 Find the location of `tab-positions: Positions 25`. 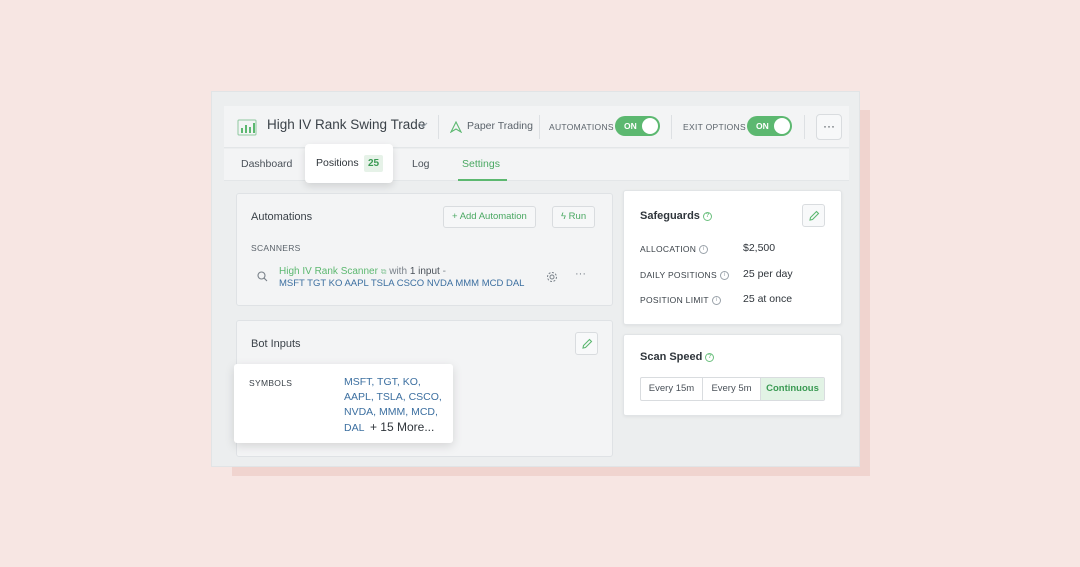

tab-positions: Positions 25 is located at coordinates (349, 163).